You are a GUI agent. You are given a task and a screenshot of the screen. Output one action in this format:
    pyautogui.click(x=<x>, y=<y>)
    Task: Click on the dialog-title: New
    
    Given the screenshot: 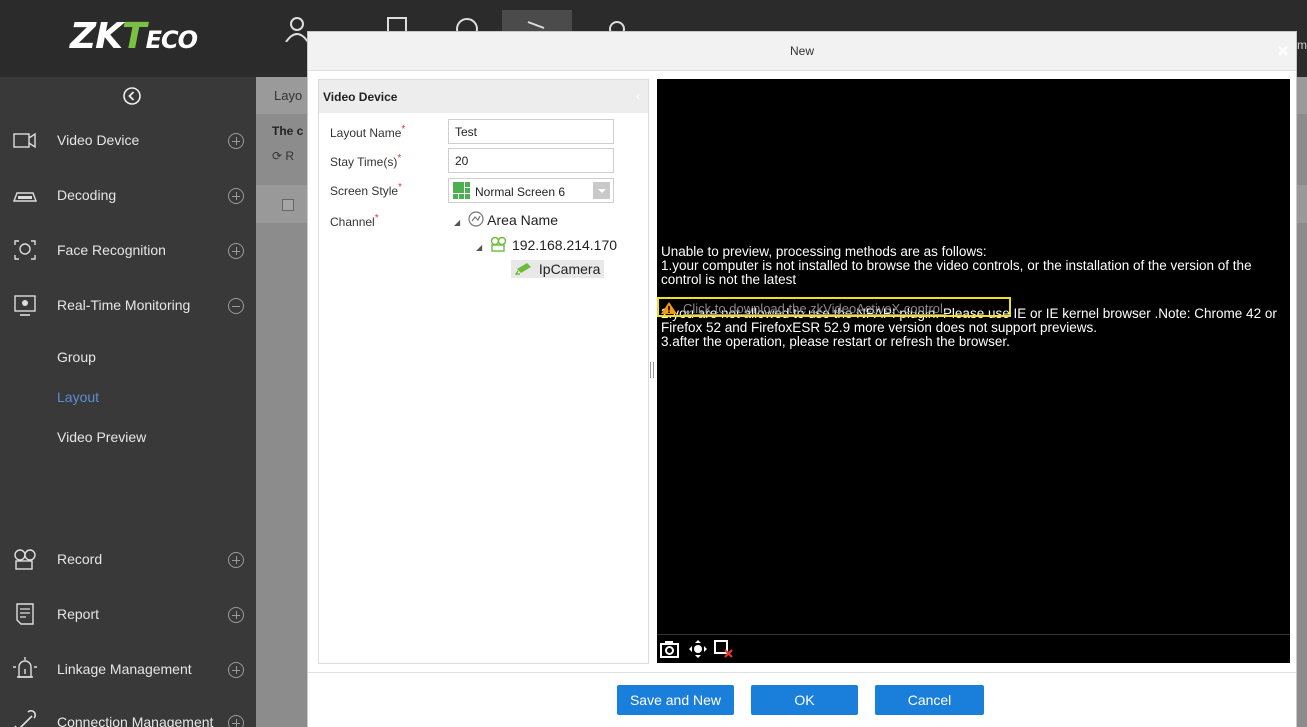 What is the action you would take?
    pyautogui.click(x=802, y=51)
    